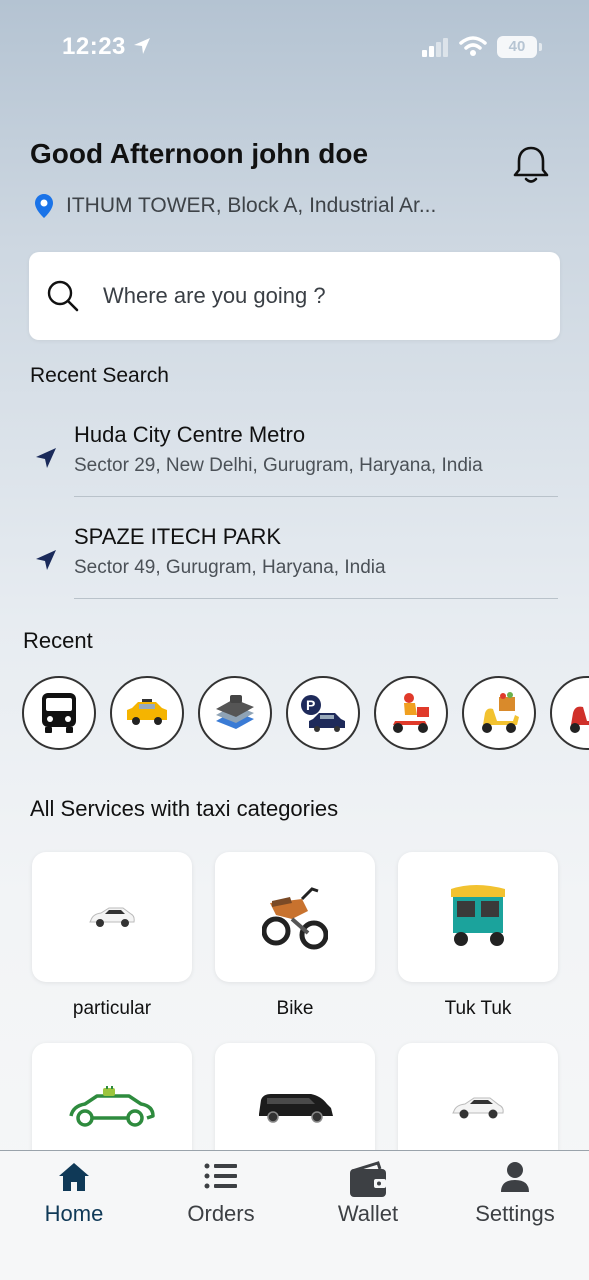 The height and width of the screenshot is (1280, 589). I want to click on service-label: Bike, so click(295, 1008).